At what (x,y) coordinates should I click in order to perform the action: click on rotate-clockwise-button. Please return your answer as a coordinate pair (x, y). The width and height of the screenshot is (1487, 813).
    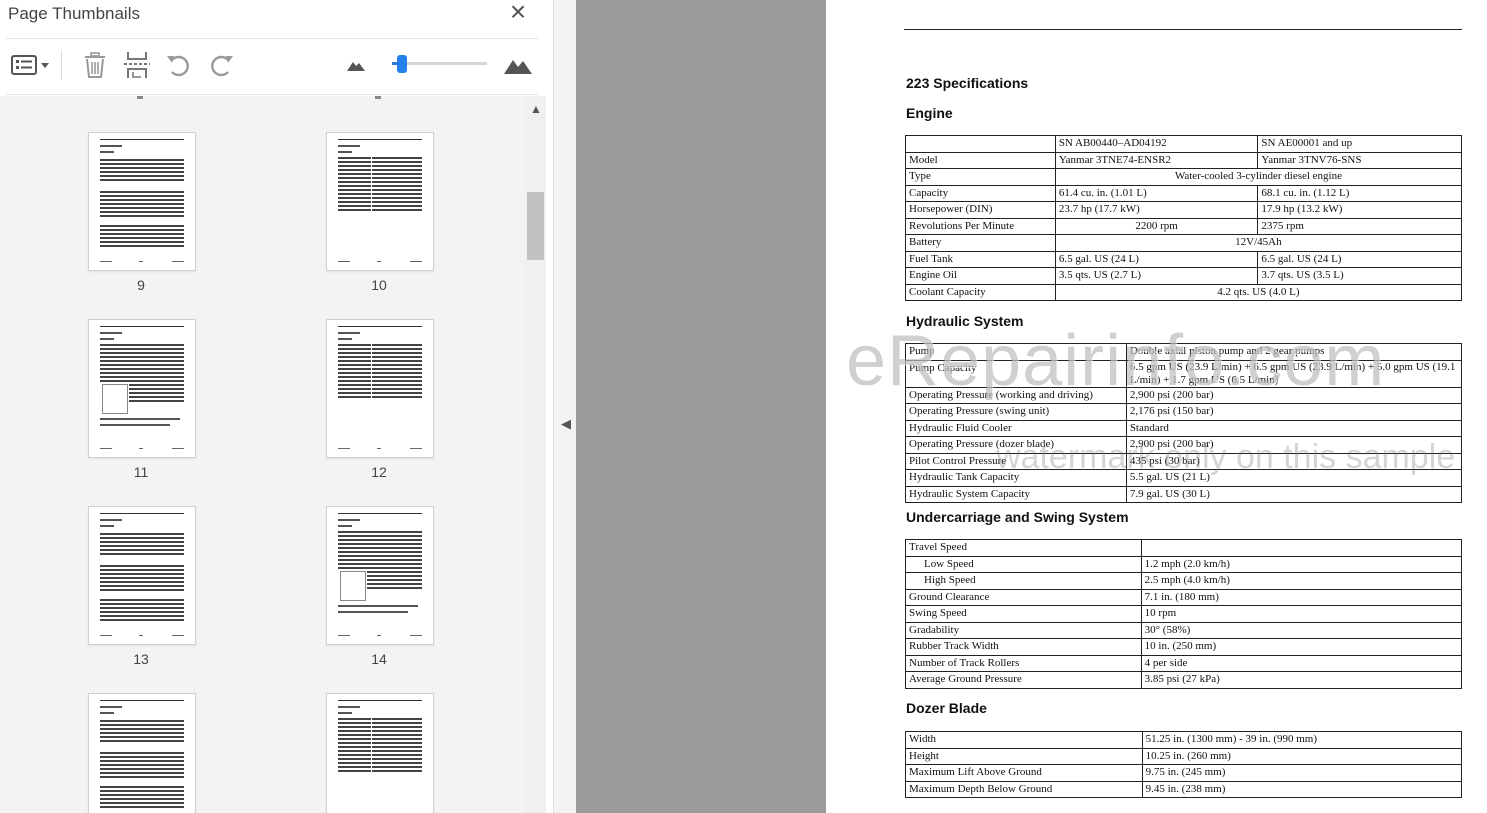
    Looking at the image, I should click on (221, 65).